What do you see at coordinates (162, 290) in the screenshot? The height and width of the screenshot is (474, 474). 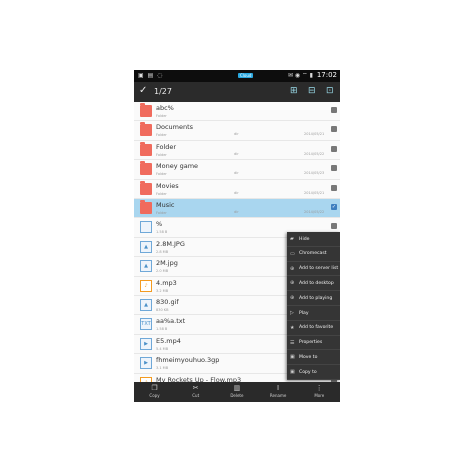 I see `file-subtitle: 3.2 MB` at bounding box center [162, 290].